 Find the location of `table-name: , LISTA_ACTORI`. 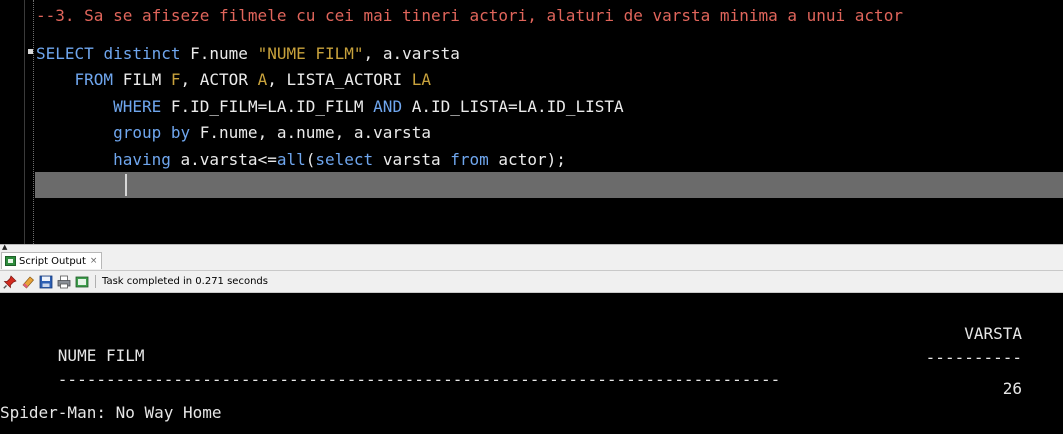

table-name: , LISTA_ACTORI is located at coordinates (335, 79).